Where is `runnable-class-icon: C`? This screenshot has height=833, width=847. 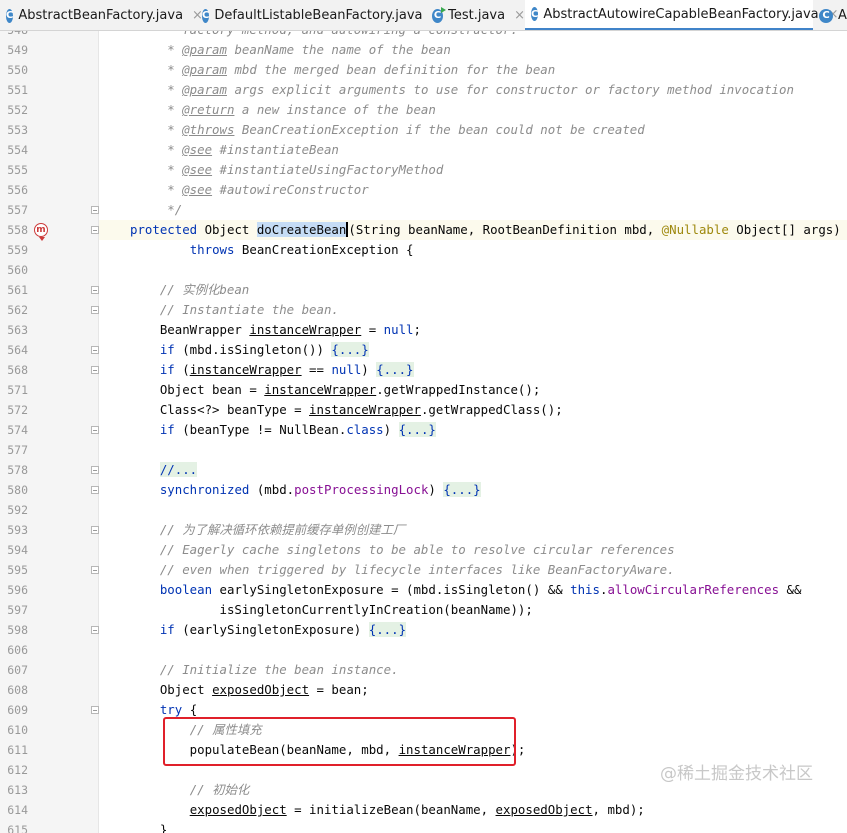
runnable-class-icon: C is located at coordinates (439, 14).